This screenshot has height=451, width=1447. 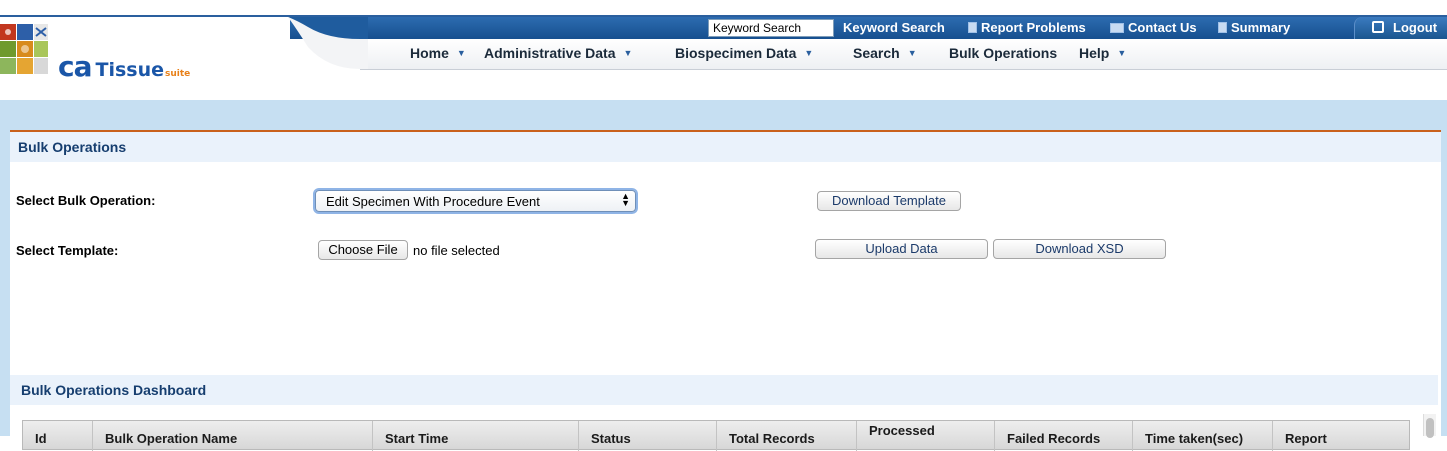 I want to click on menu-search: Search ▼, so click(x=885, y=53).